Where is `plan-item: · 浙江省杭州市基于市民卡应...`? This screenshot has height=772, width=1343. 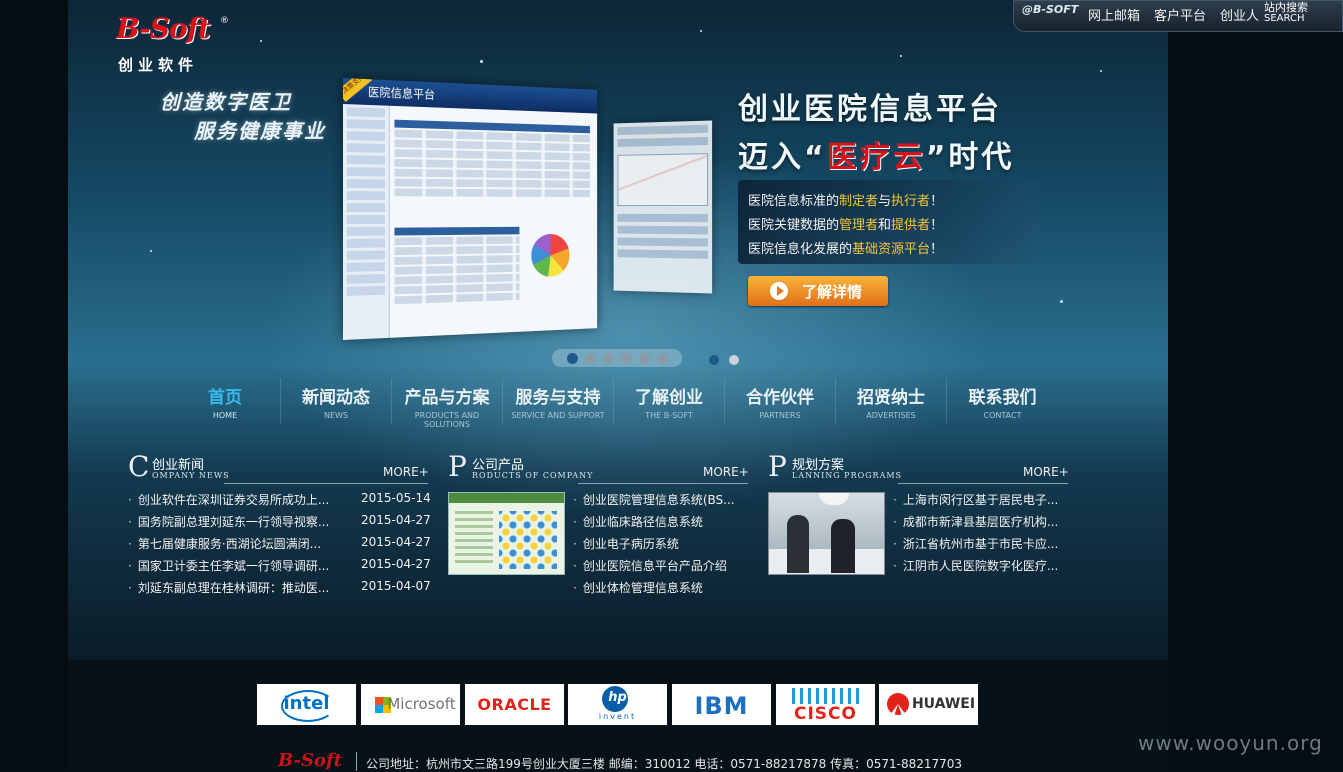 plan-item: · 浙江省杭州市基于市民卡应... is located at coordinates (975, 543).